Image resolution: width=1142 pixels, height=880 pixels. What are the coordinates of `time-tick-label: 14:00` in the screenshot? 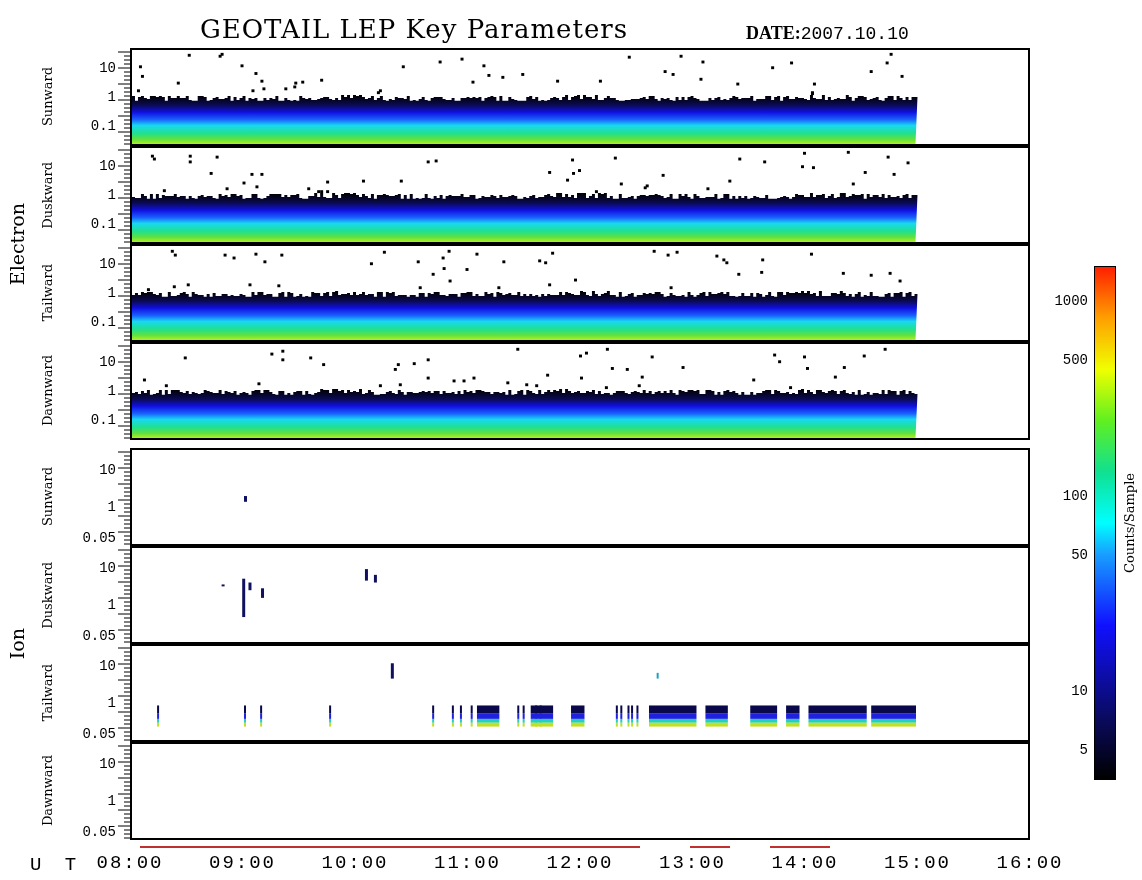 It's located at (805, 863).